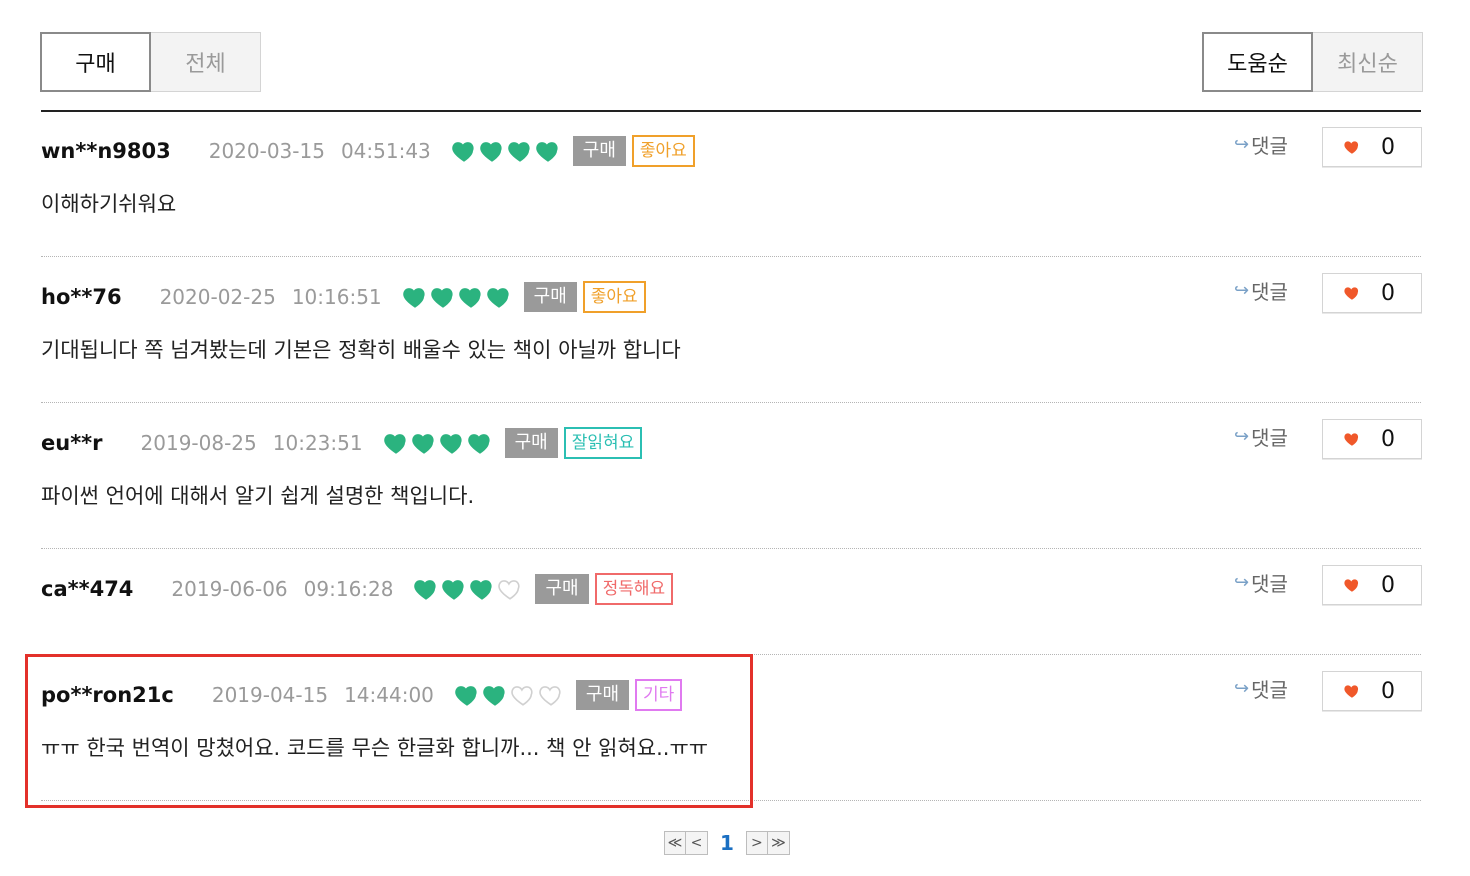 Image resolution: width=1470 pixels, height=876 pixels. I want to click on review-text: 파이썬 언어에 대해서 알기 쉽게 설명한 책입니다., so click(258, 496).